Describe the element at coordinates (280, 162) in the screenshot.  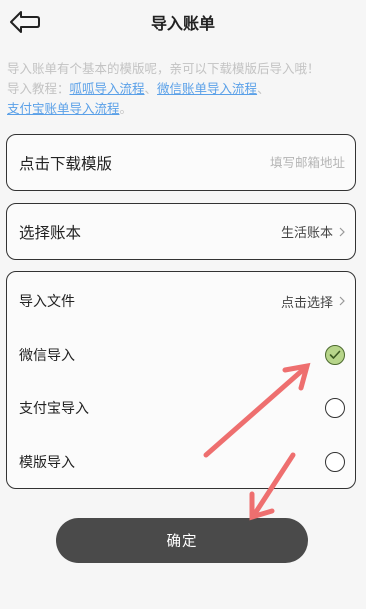
I see `email-field` at that location.